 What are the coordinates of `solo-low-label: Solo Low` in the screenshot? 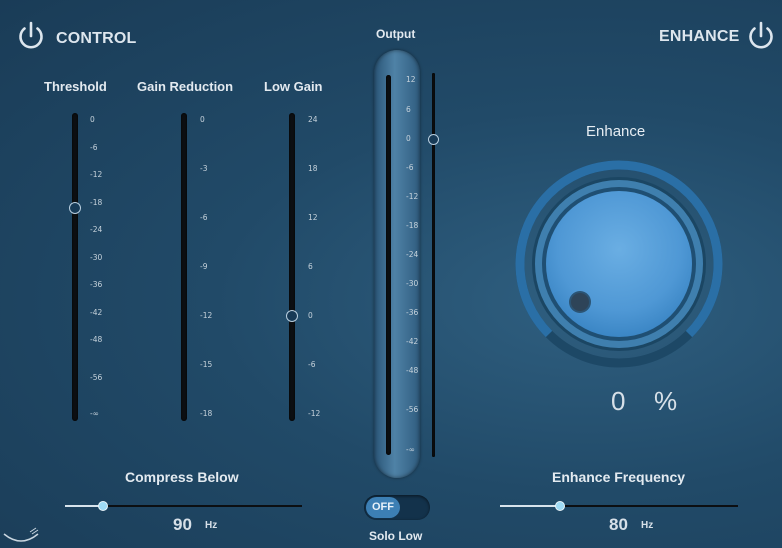 It's located at (396, 536).